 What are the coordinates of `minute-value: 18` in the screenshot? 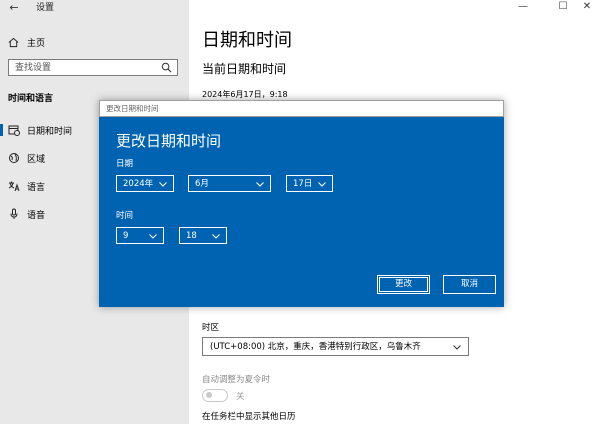 It's located at (191, 236).